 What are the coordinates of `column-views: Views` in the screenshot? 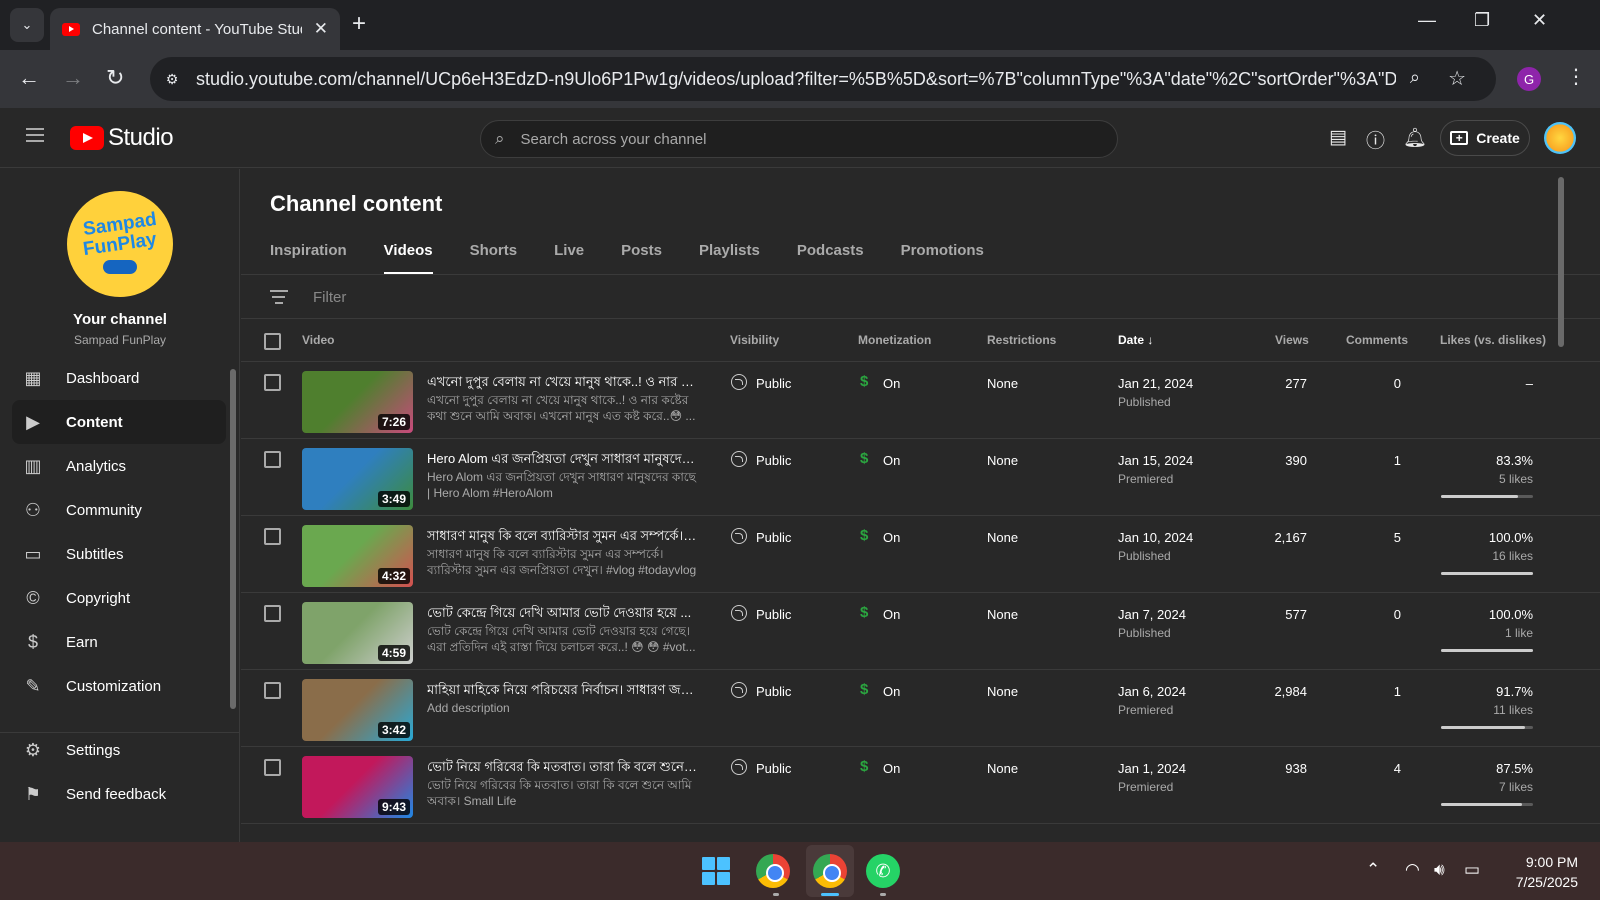 It's located at (1292, 340).